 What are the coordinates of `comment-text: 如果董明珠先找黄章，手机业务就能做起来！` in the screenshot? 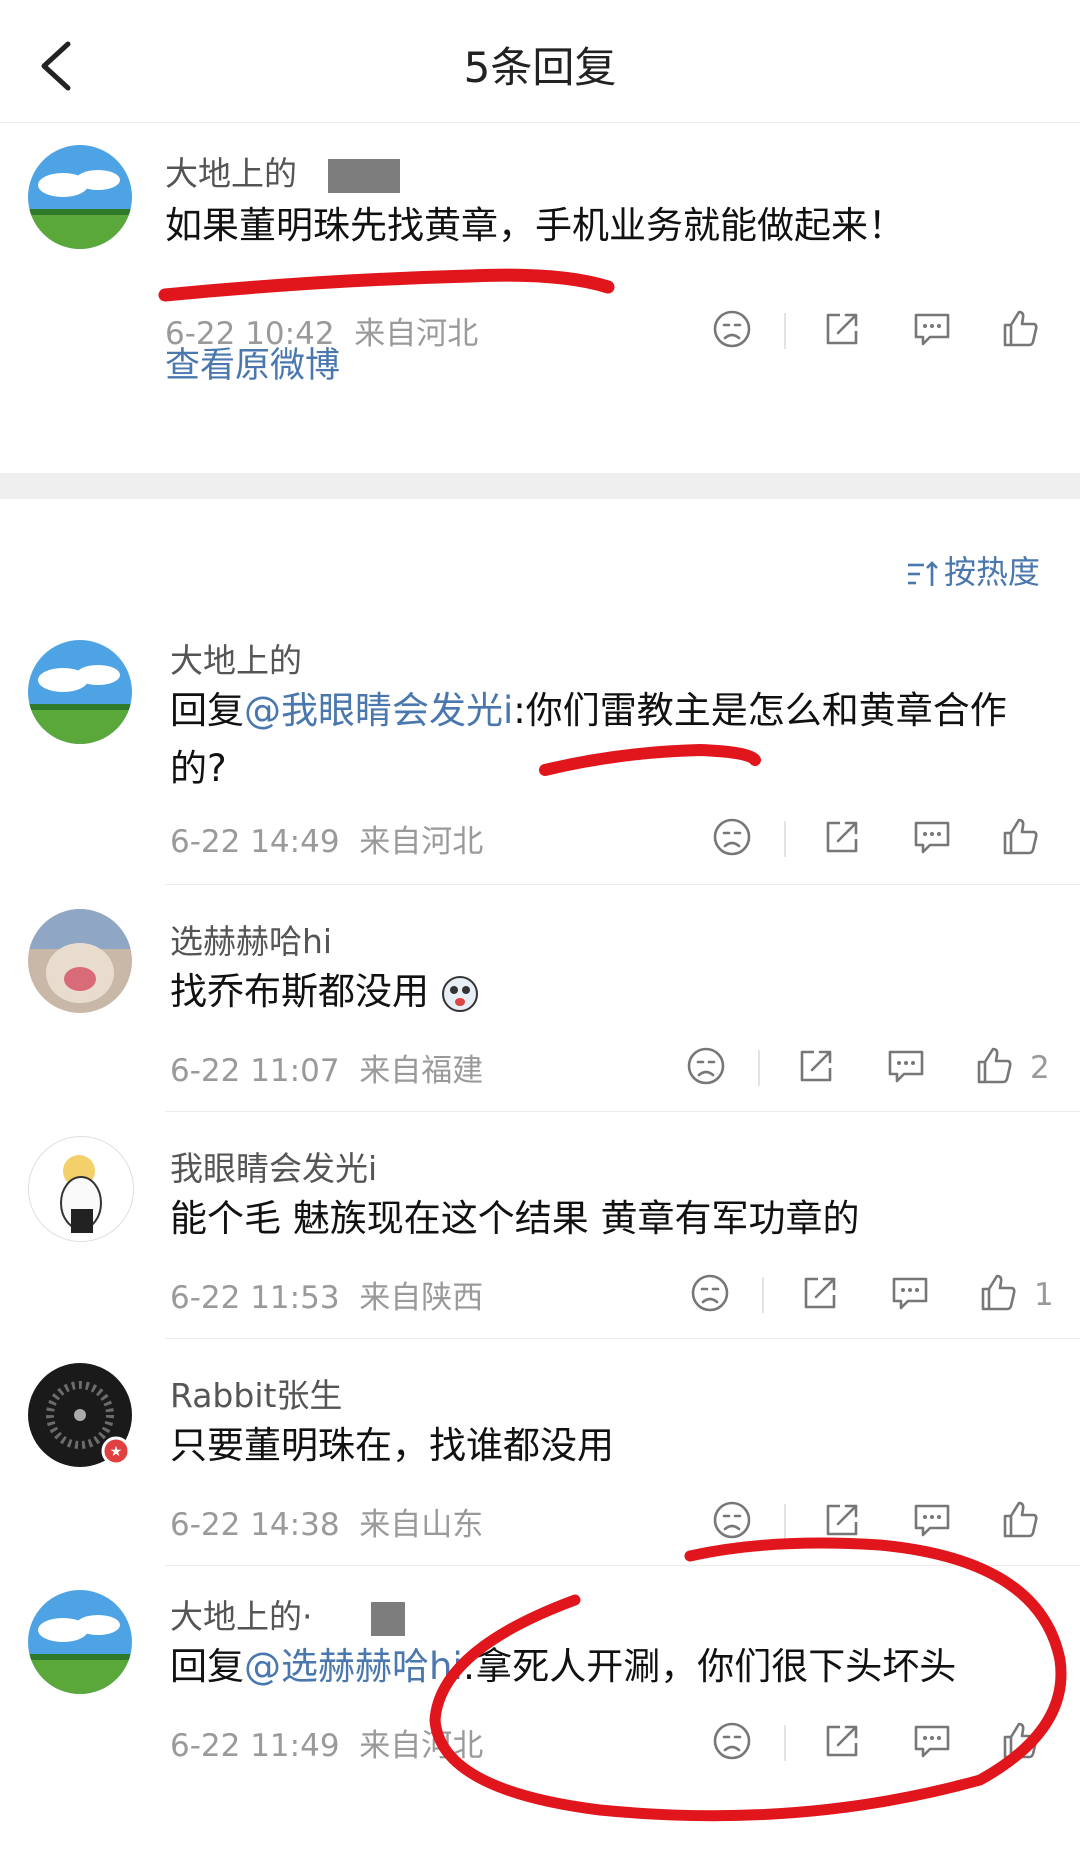 It's located at (535, 225).